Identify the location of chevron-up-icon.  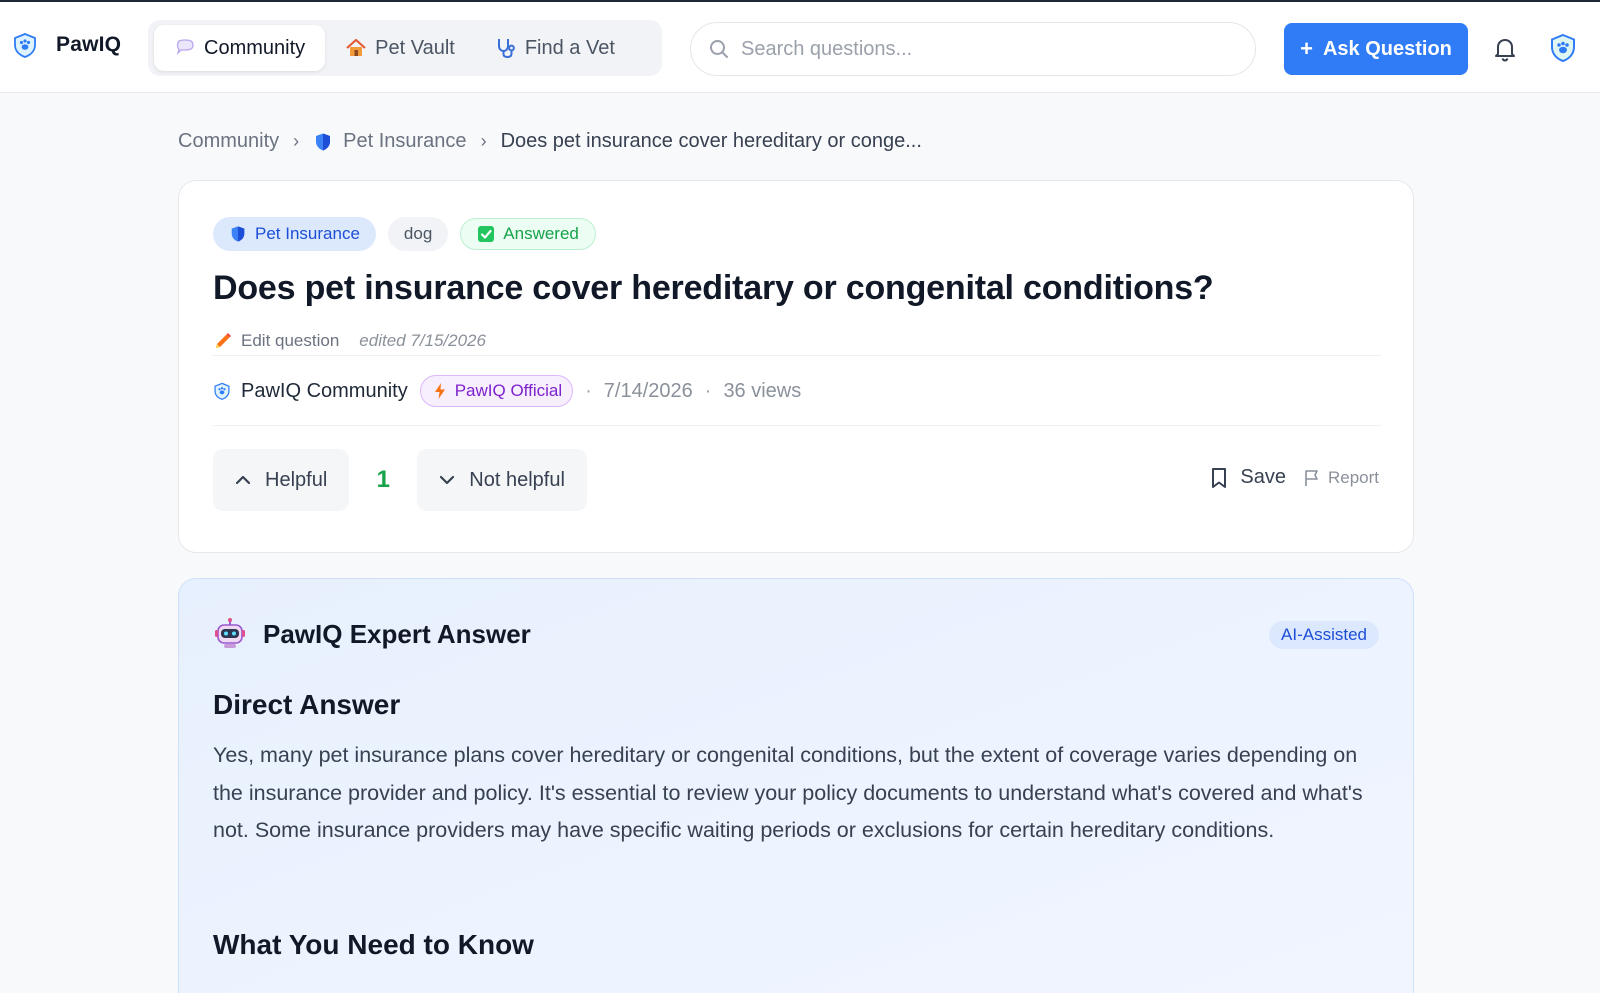
(243, 480).